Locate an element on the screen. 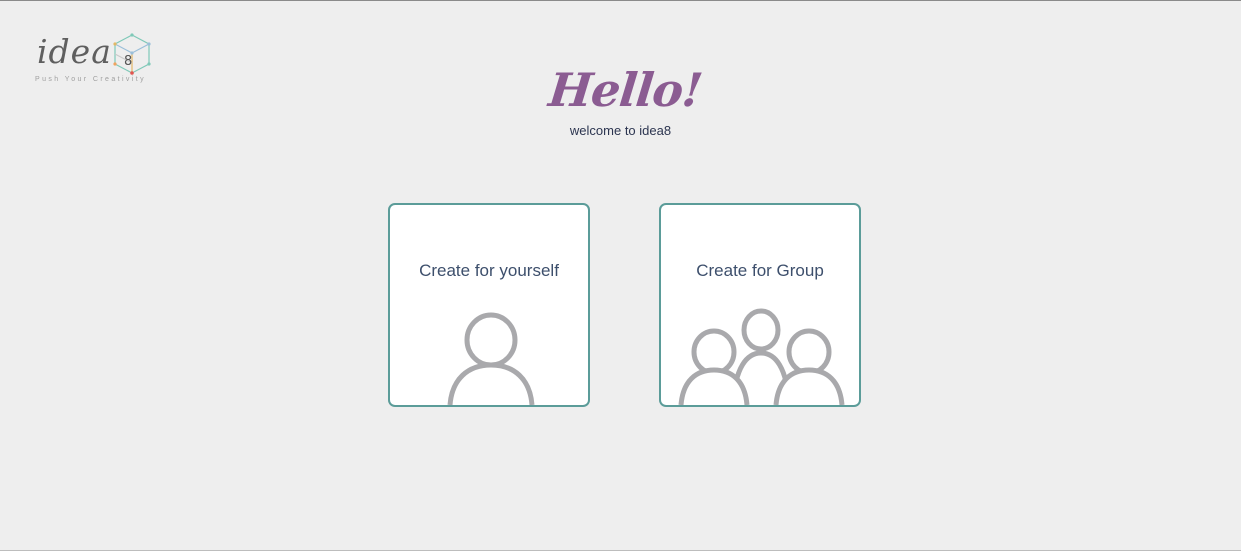 This screenshot has width=1241, height=551. create-for-yourself-card: Create for yourself is located at coordinates (489, 305).